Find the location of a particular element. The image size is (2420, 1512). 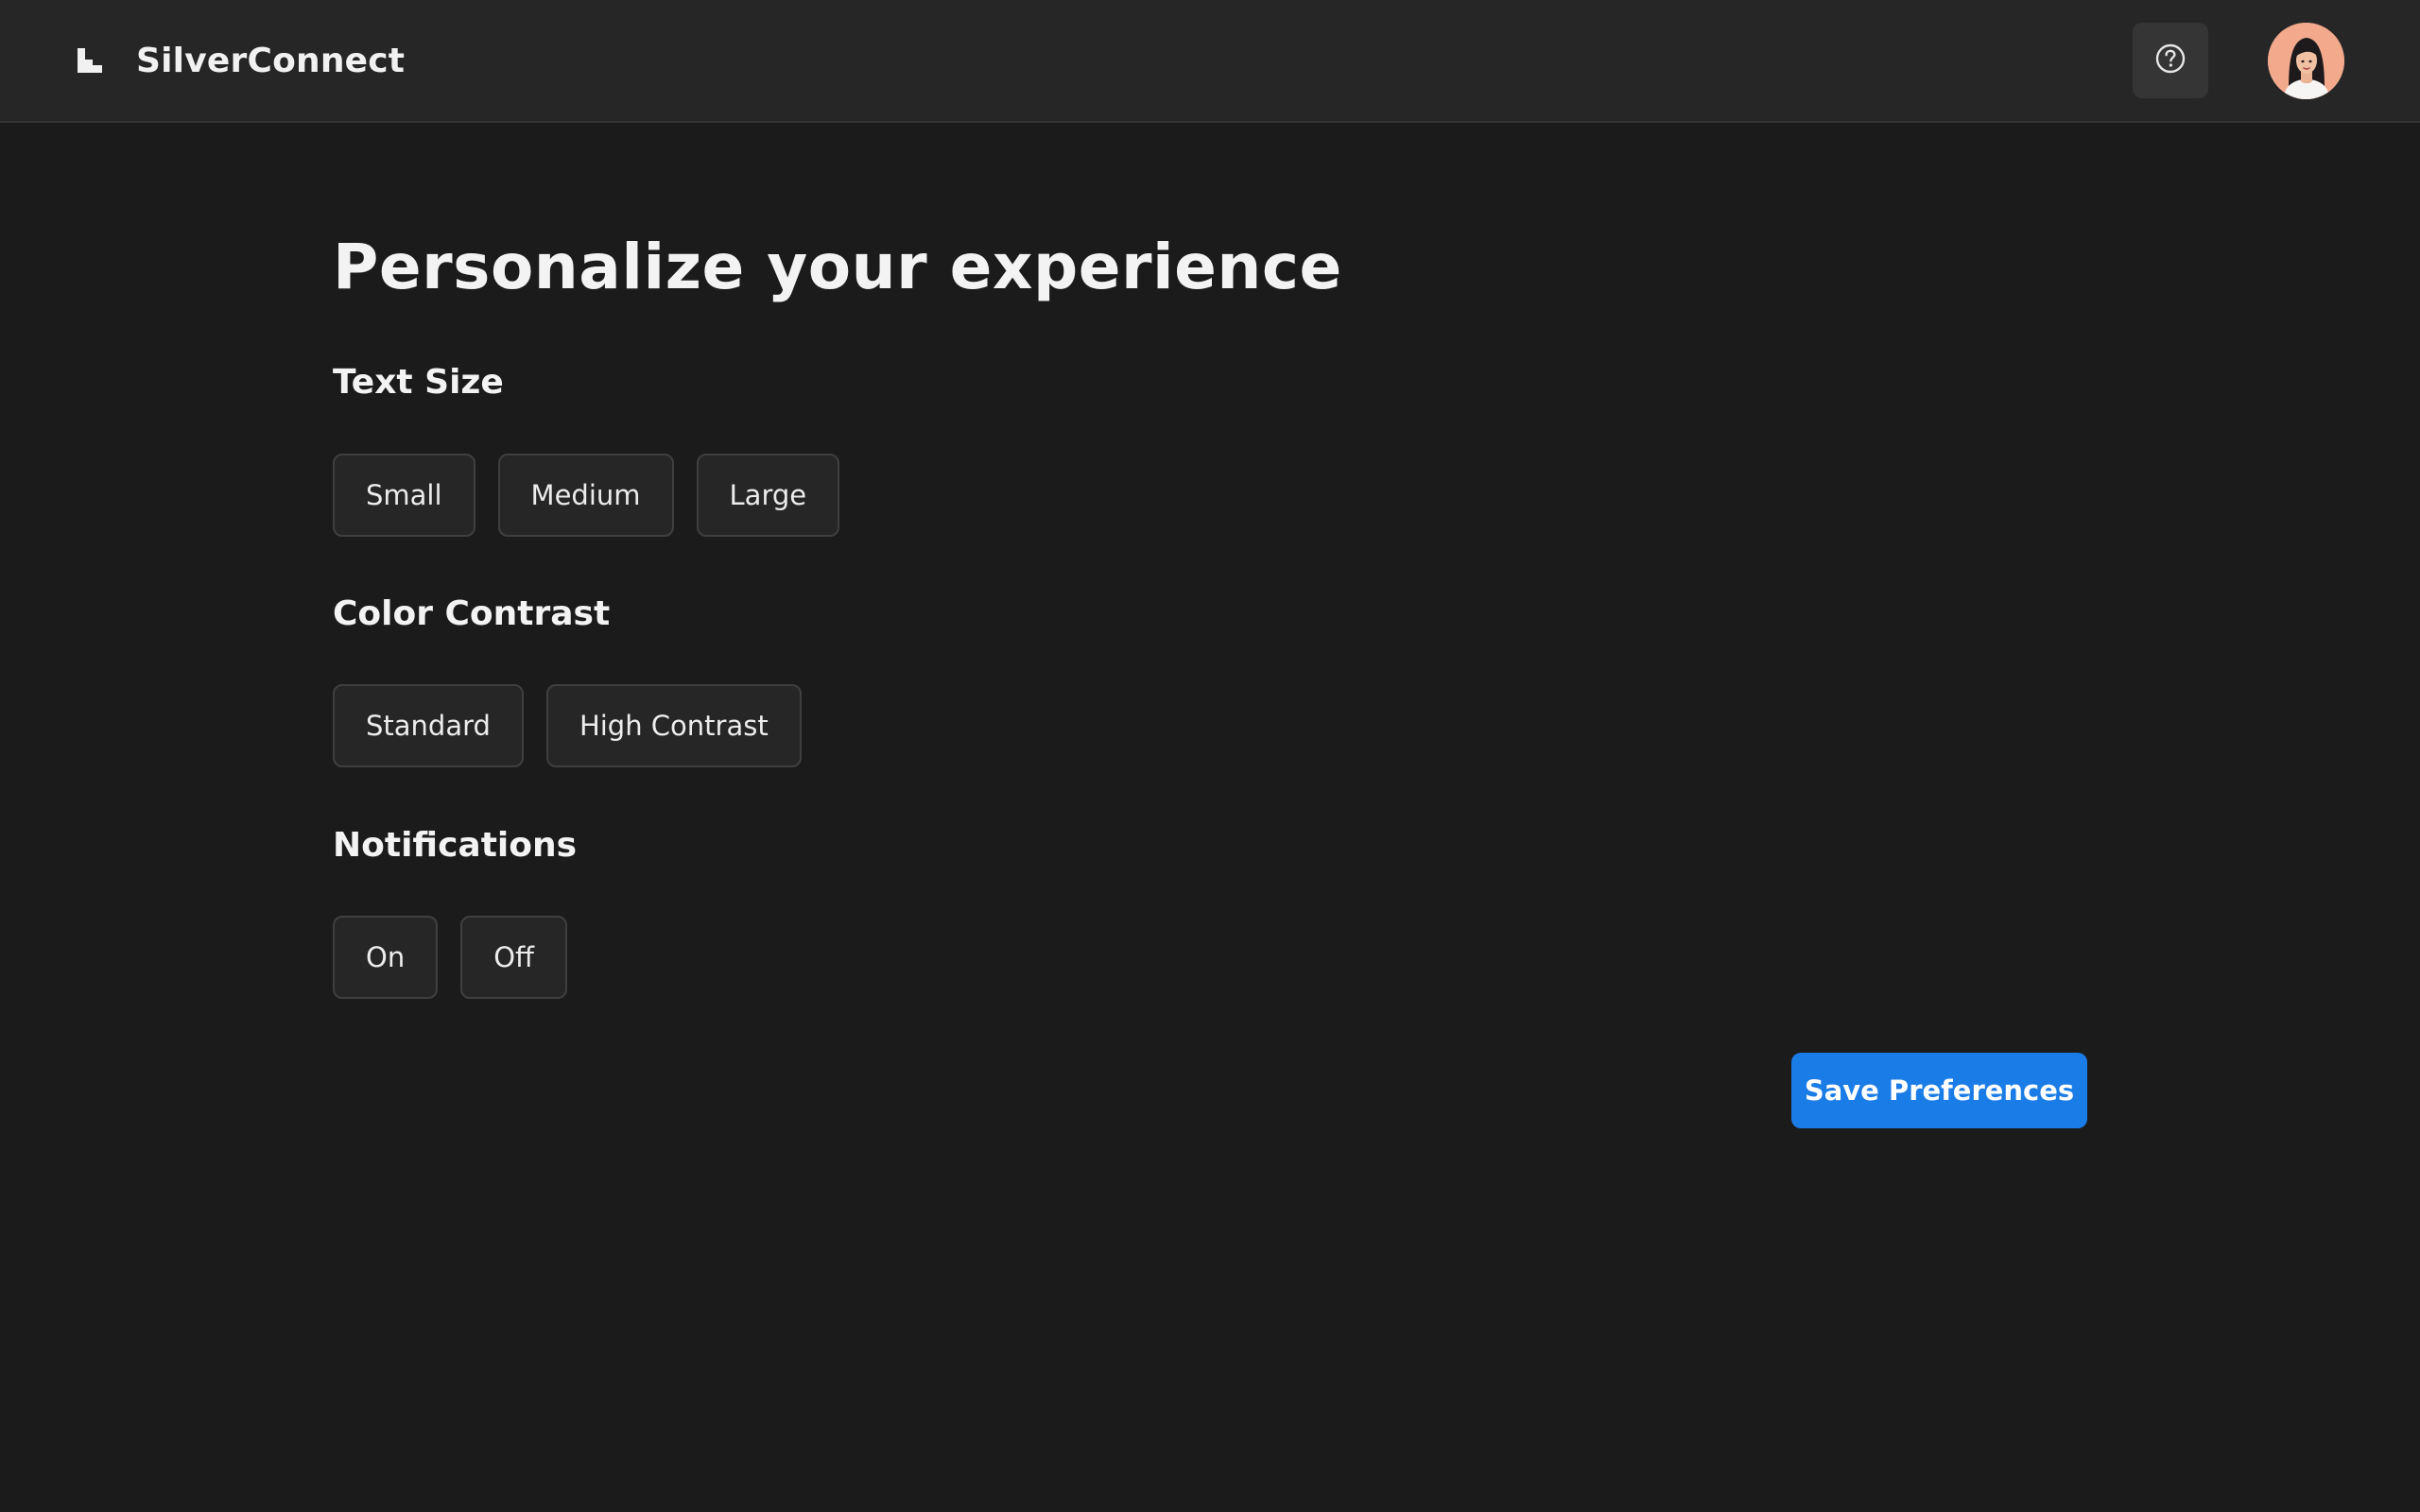

text-size-medium-option: Medium is located at coordinates (585, 495).